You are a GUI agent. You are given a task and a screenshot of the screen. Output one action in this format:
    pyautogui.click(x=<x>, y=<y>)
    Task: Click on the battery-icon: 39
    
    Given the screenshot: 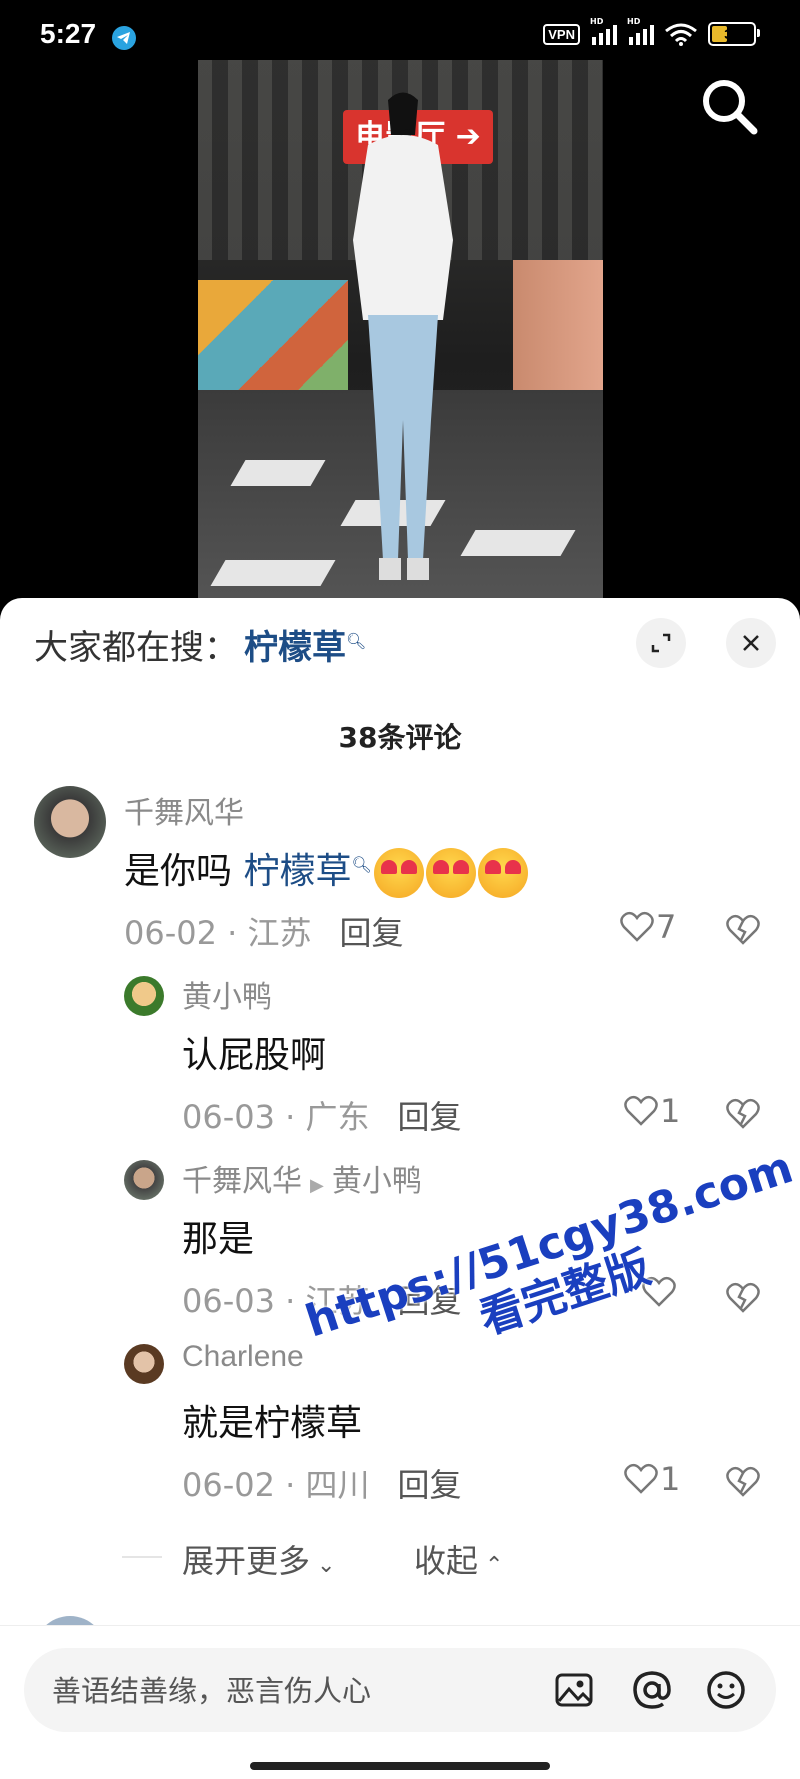 What is the action you would take?
    pyautogui.click(x=734, y=34)
    